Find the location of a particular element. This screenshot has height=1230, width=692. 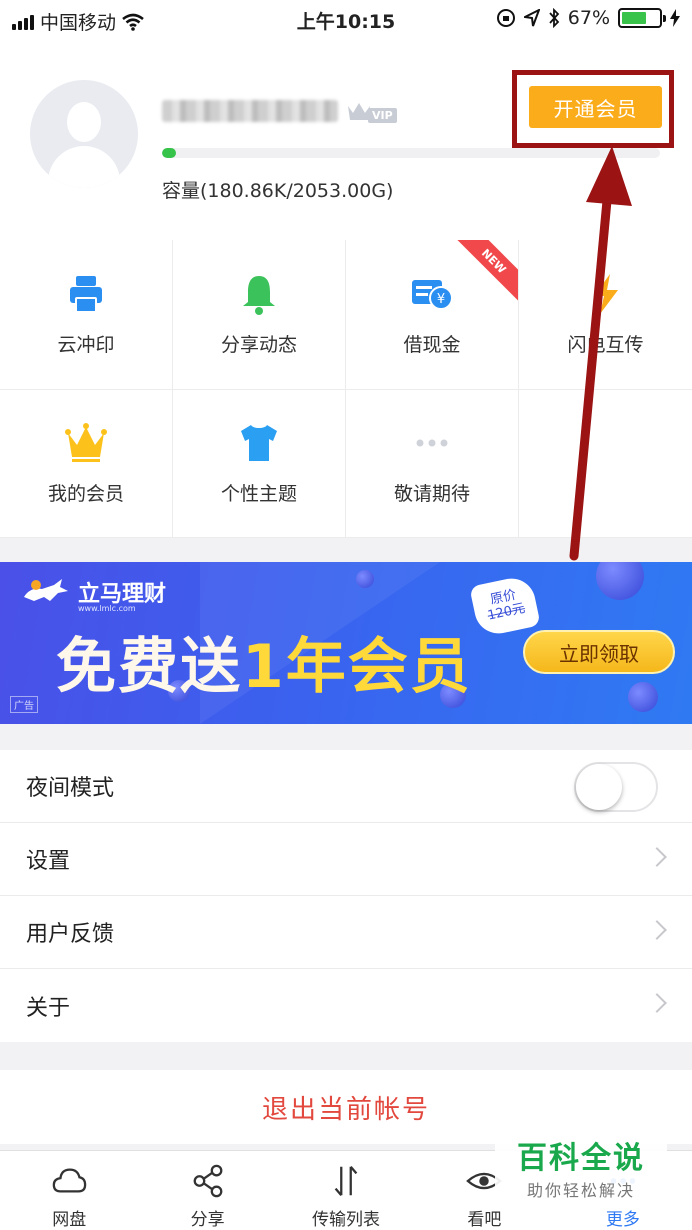

watermark-logo: 百科全说 助你轻松解决 is located at coordinates (581, 1167).